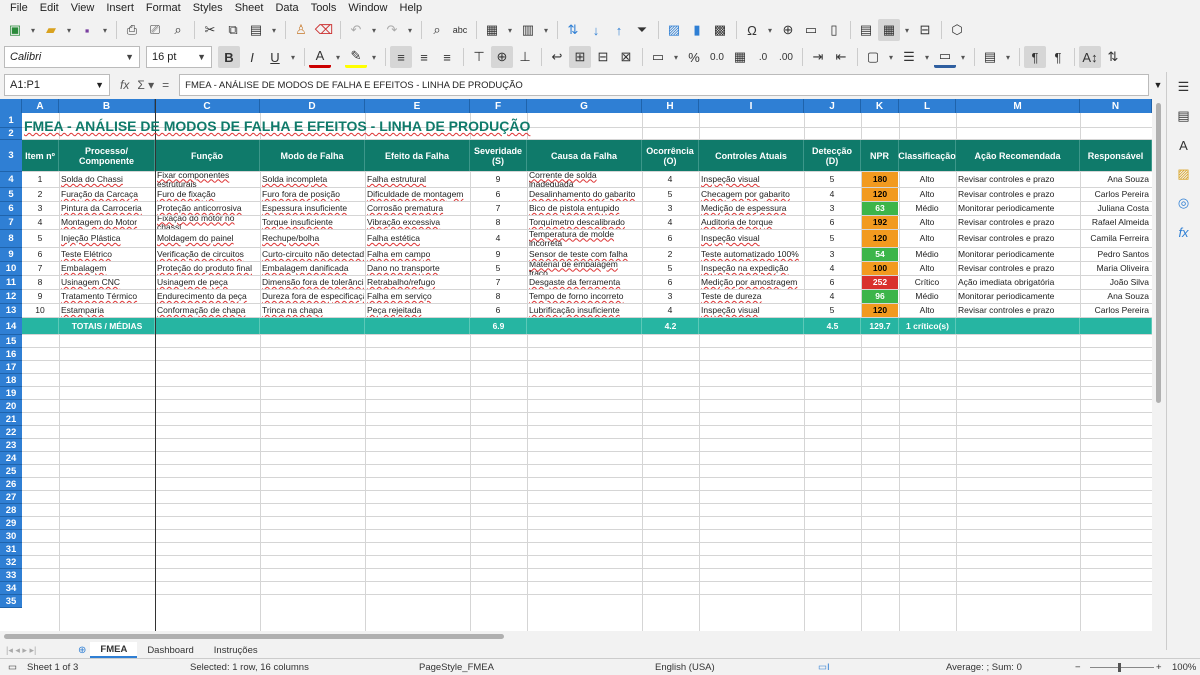 This screenshot has height=675, width=1200. What do you see at coordinates (356, 57) in the screenshot?
I see `highlight-color-icon: ✎` at bounding box center [356, 57].